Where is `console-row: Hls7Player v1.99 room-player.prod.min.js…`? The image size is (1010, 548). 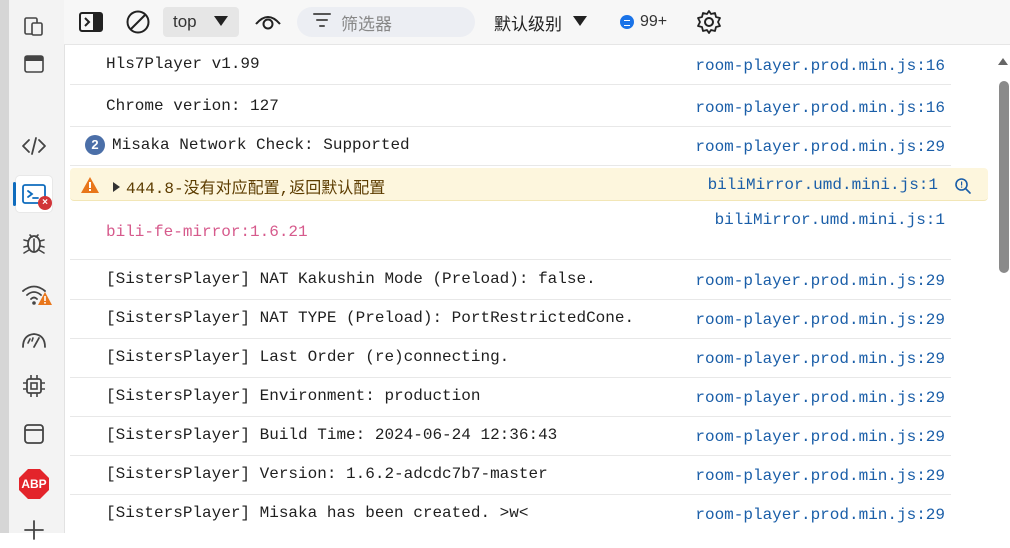 console-row: Hls7Player v1.99 room-player.prod.min.js… is located at coordinates (510, 65).